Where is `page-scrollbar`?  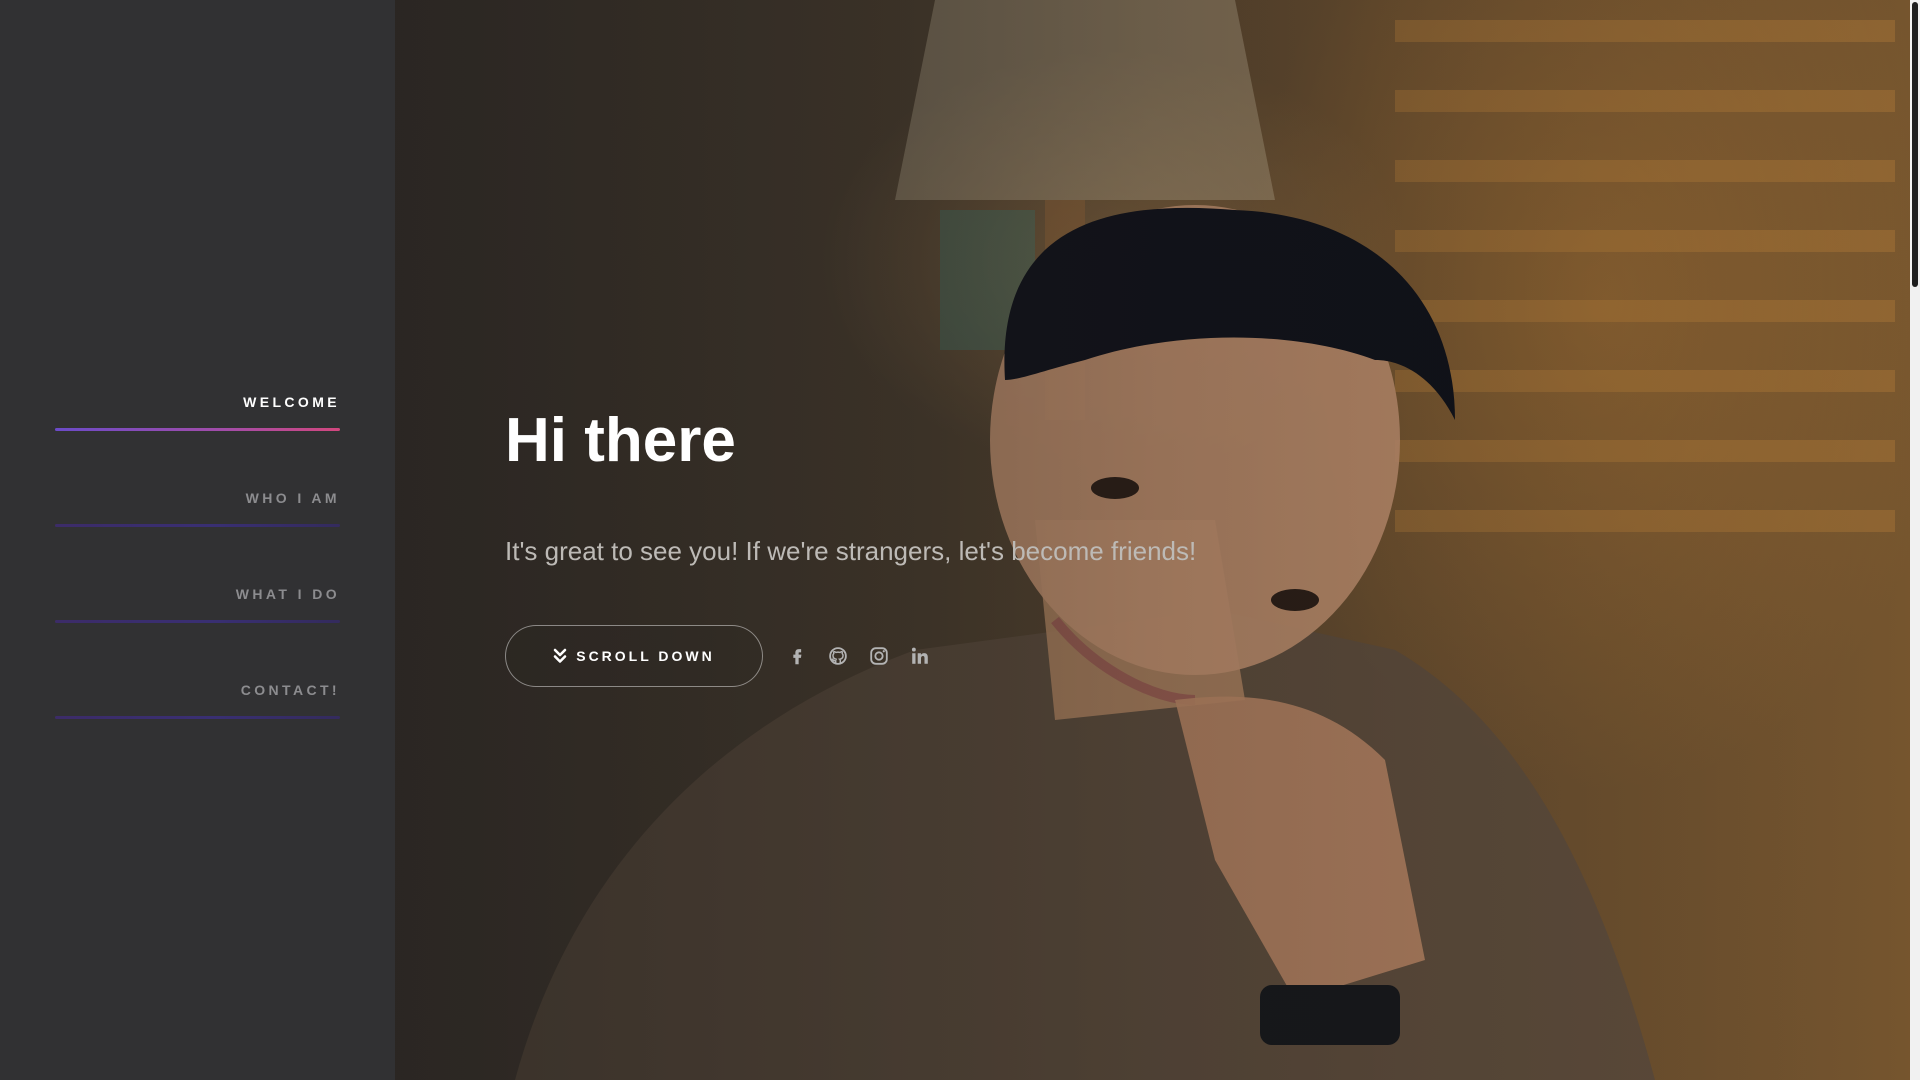 page-scrollbar is located at coordinates (1915, 540).